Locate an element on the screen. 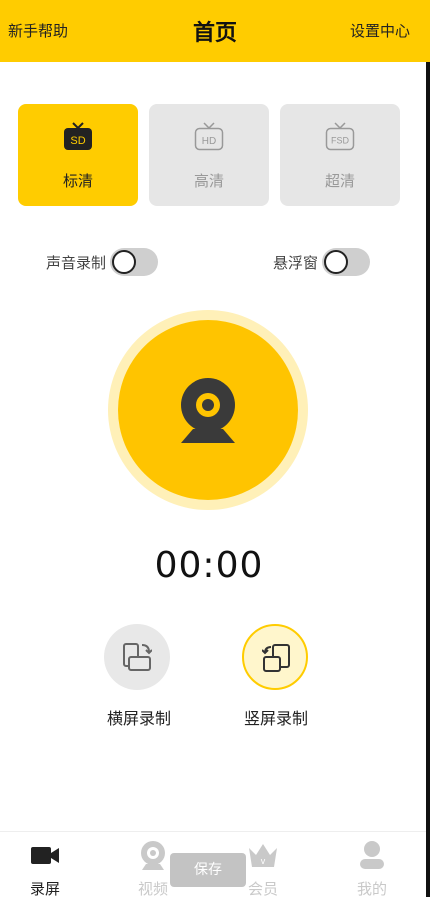  audio-record-toggle is located at coordinates (134, 262).